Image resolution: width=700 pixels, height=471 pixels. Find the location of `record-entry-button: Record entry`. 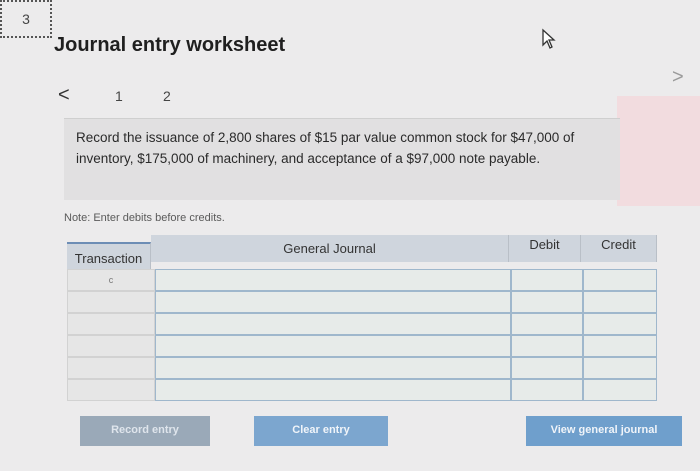

record-entry-button: Record entry is located at coordinates (145, 431).